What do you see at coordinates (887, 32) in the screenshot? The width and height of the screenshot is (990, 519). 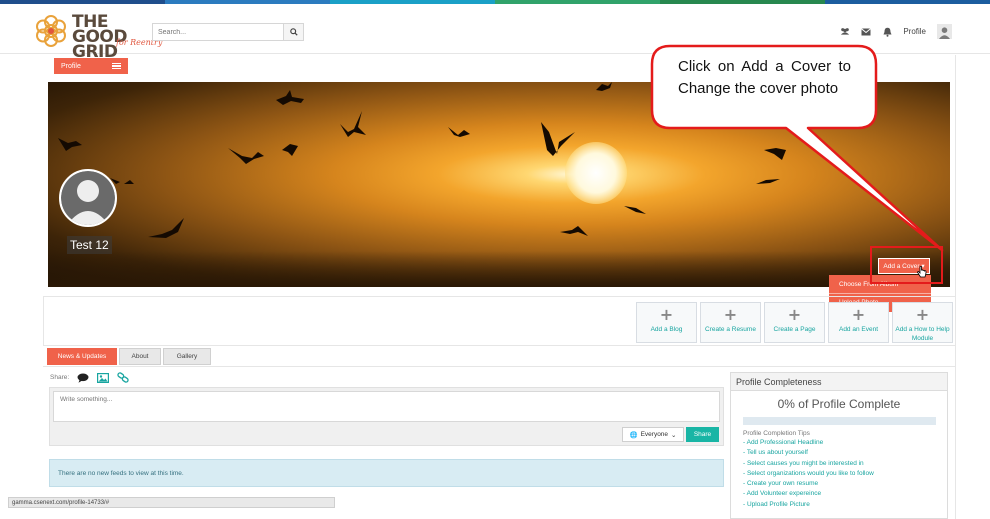 I see `bell-icon` at bounding box center [887, 32].